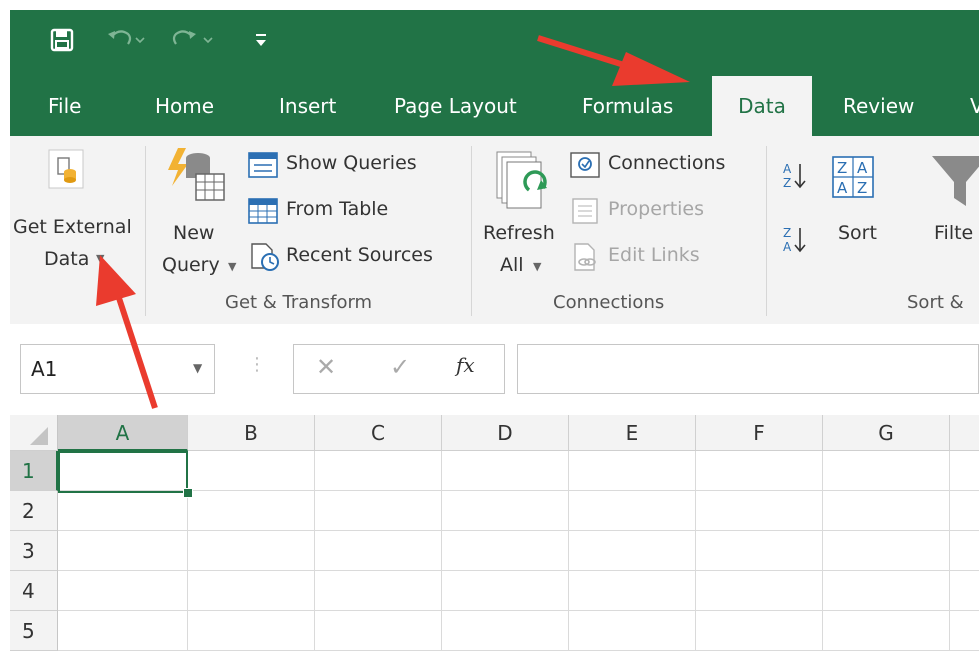 The image size is (979, 651). I want to click on fill-handle, so click(188, 493).